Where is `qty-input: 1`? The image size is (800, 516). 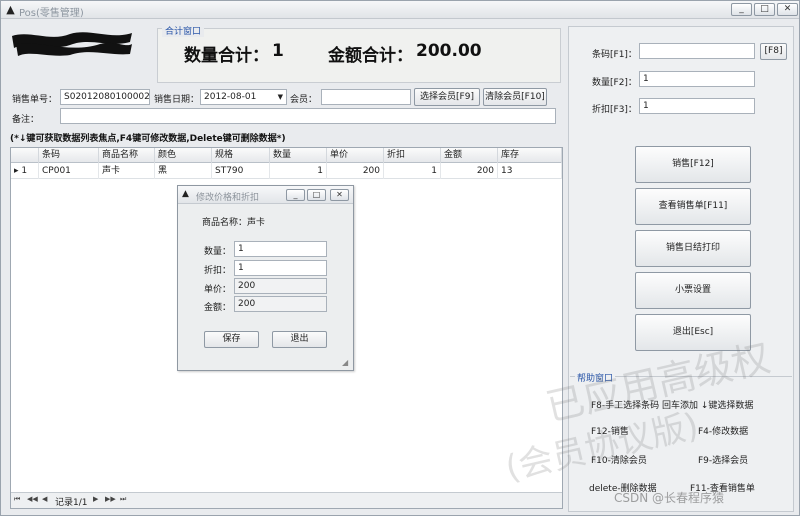 qty-input: 1 is located at coordinates (697, 79).